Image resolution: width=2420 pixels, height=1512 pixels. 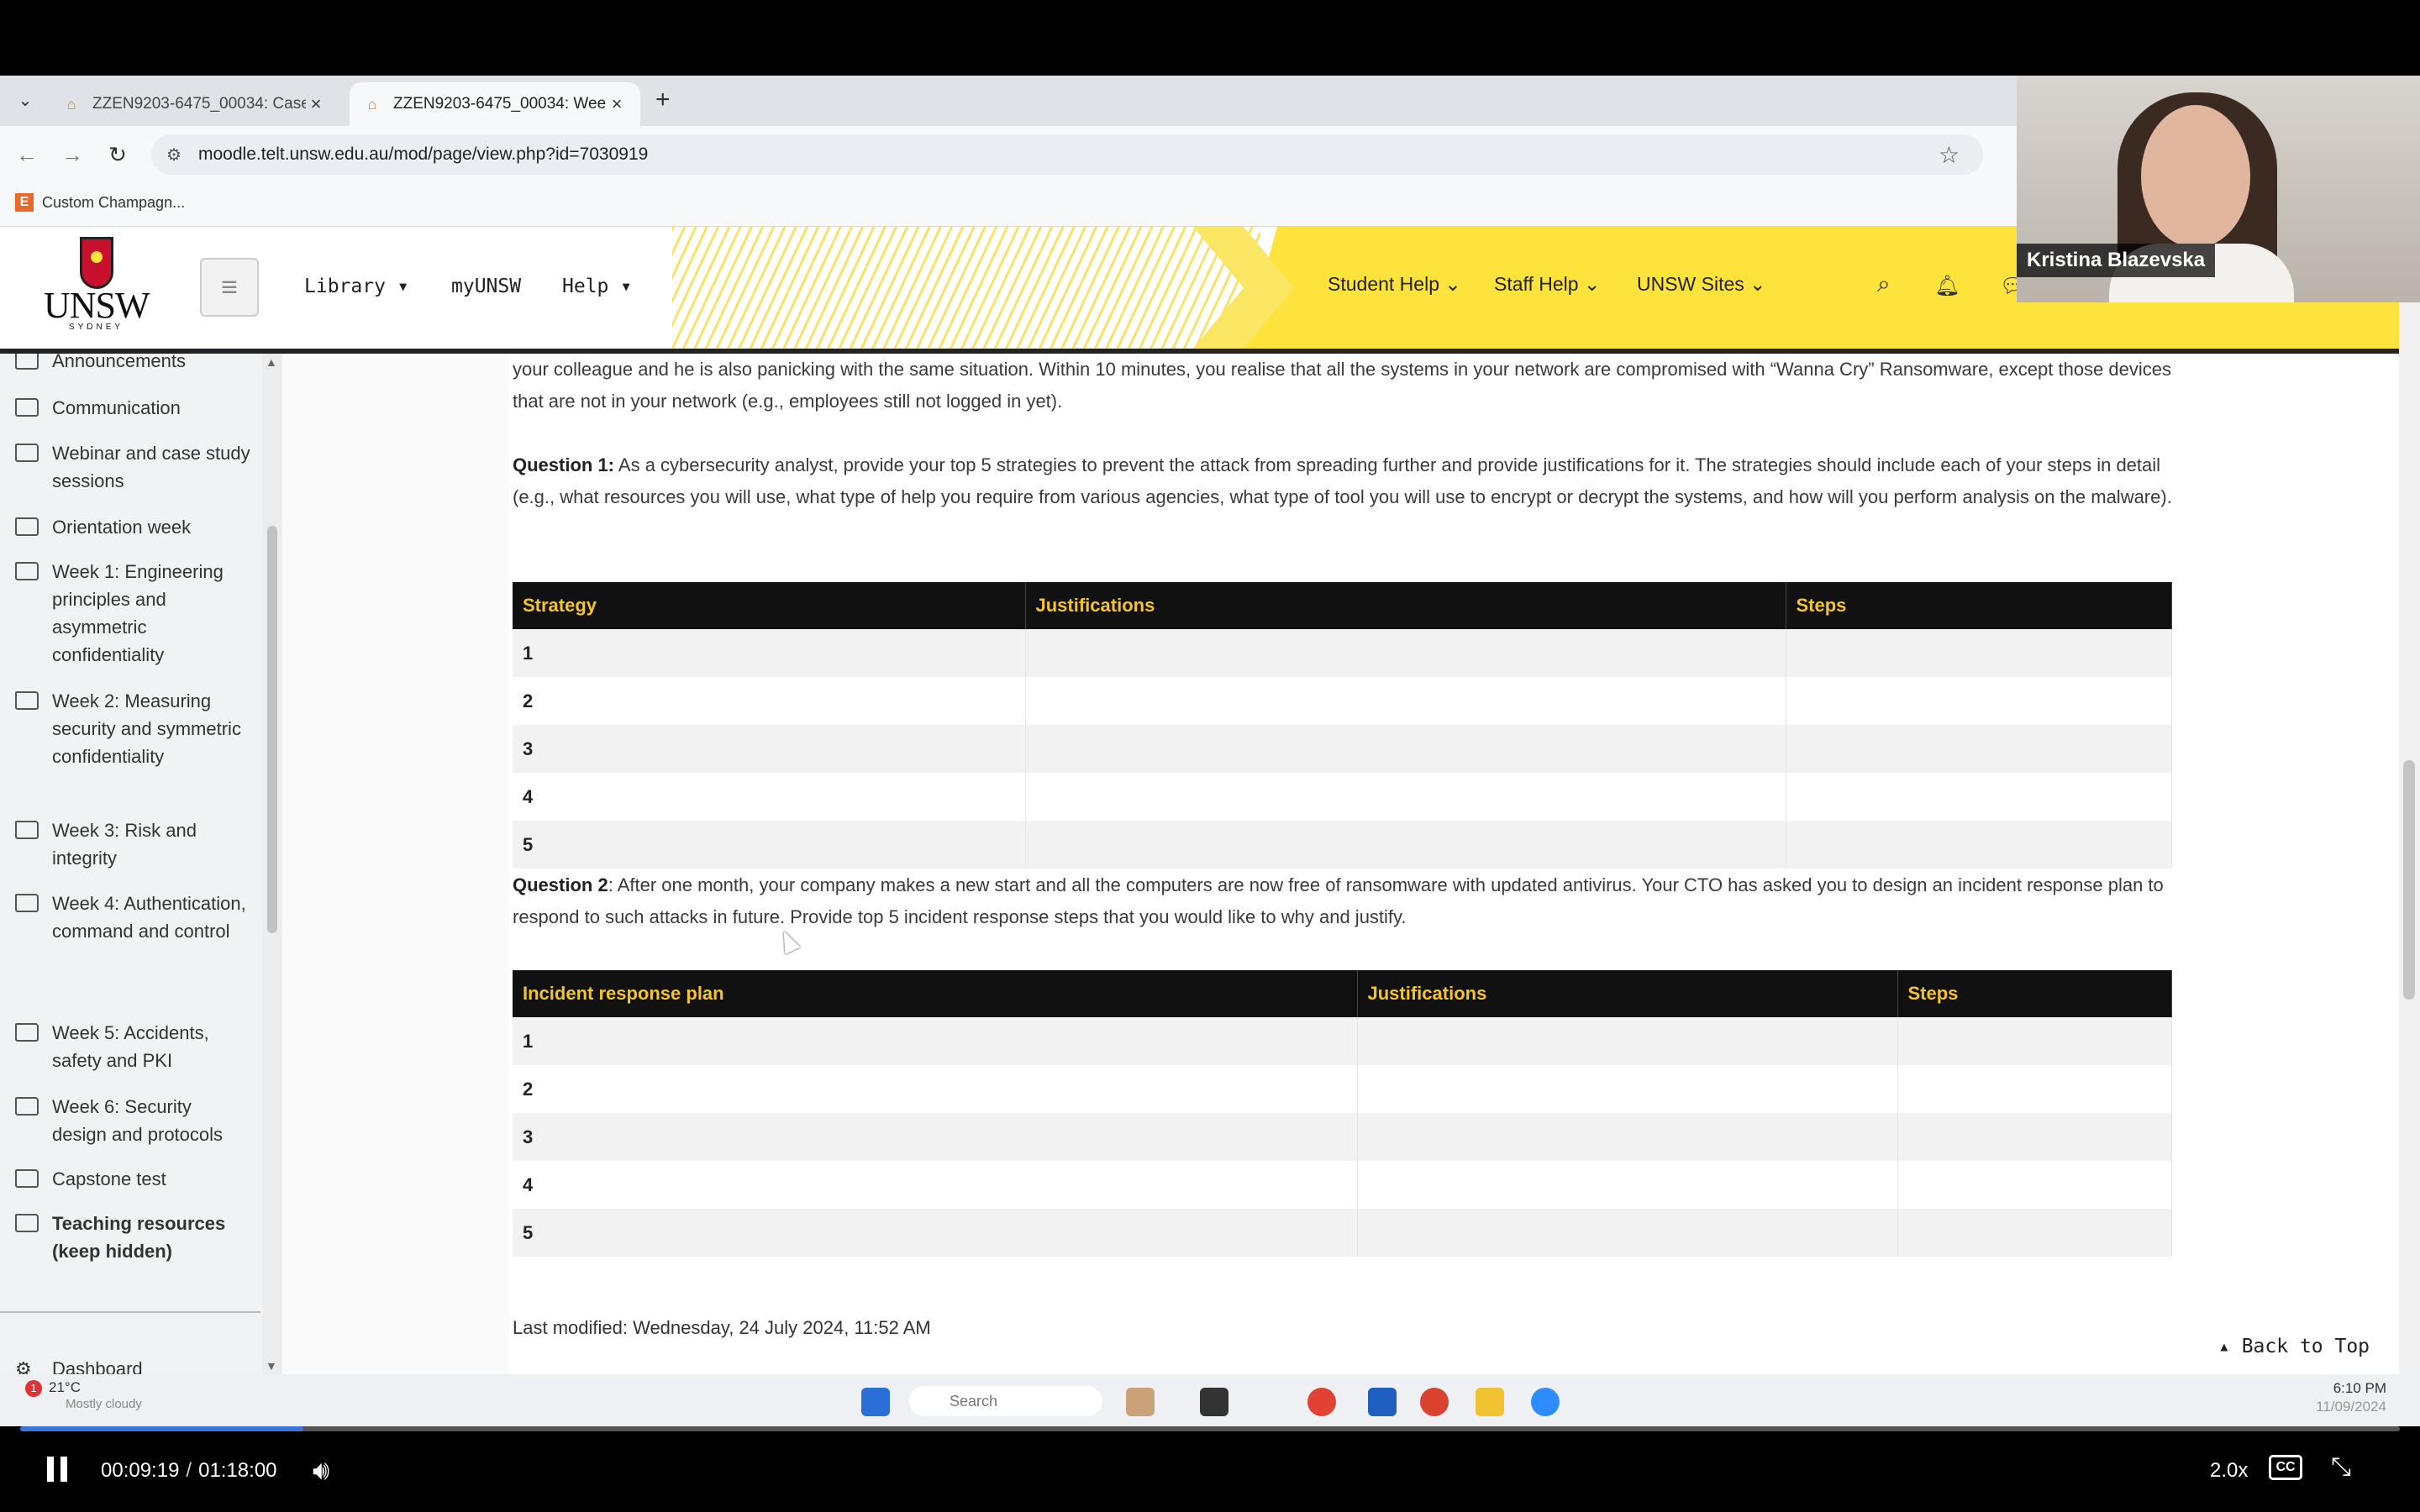 What do you see at coordinates (271, 362) in the screenshot?
I see `scroll-up-icon: ▲` at bounding box center [271, 362].